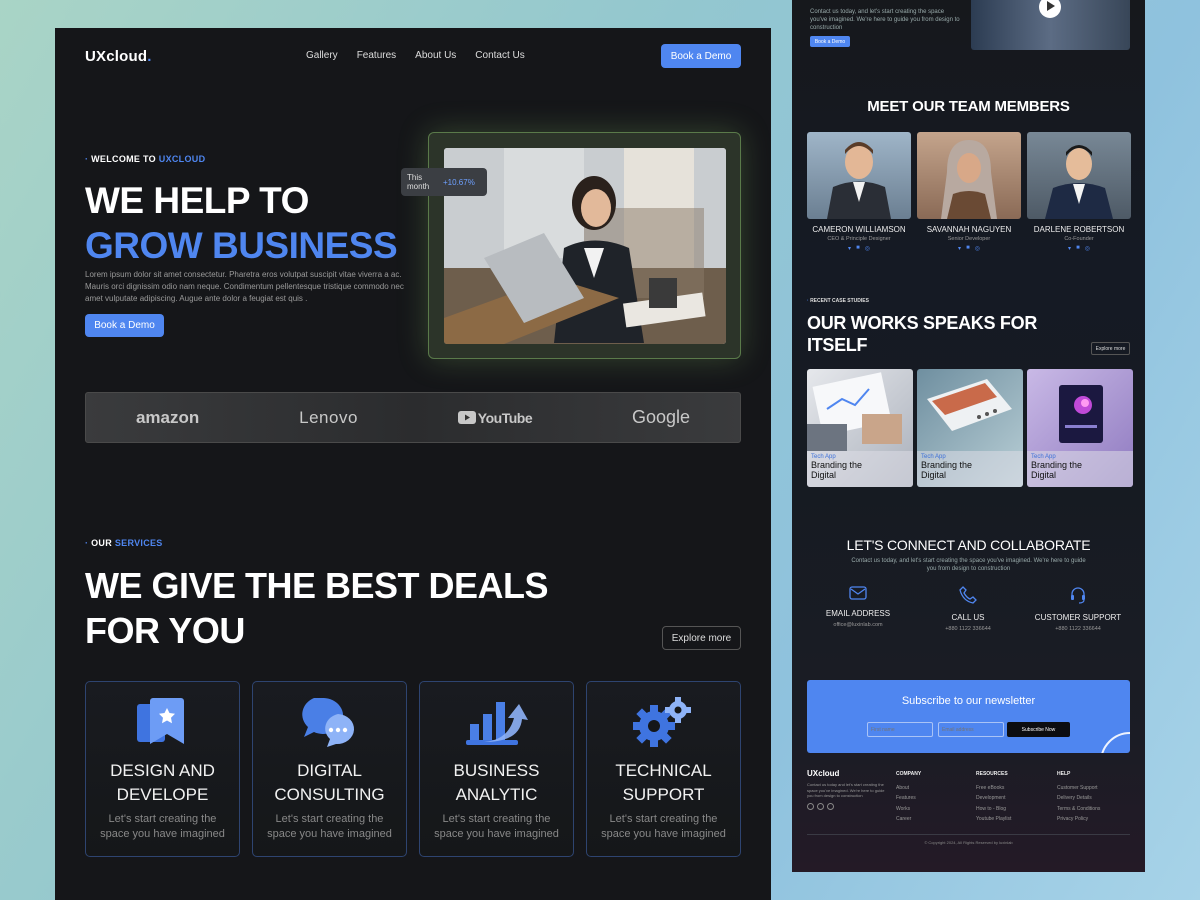 This screenshot has width=1200, height=900. Describe the element at coordinates (968, 595) in the screenshot. I see `phone-icon` at that location.